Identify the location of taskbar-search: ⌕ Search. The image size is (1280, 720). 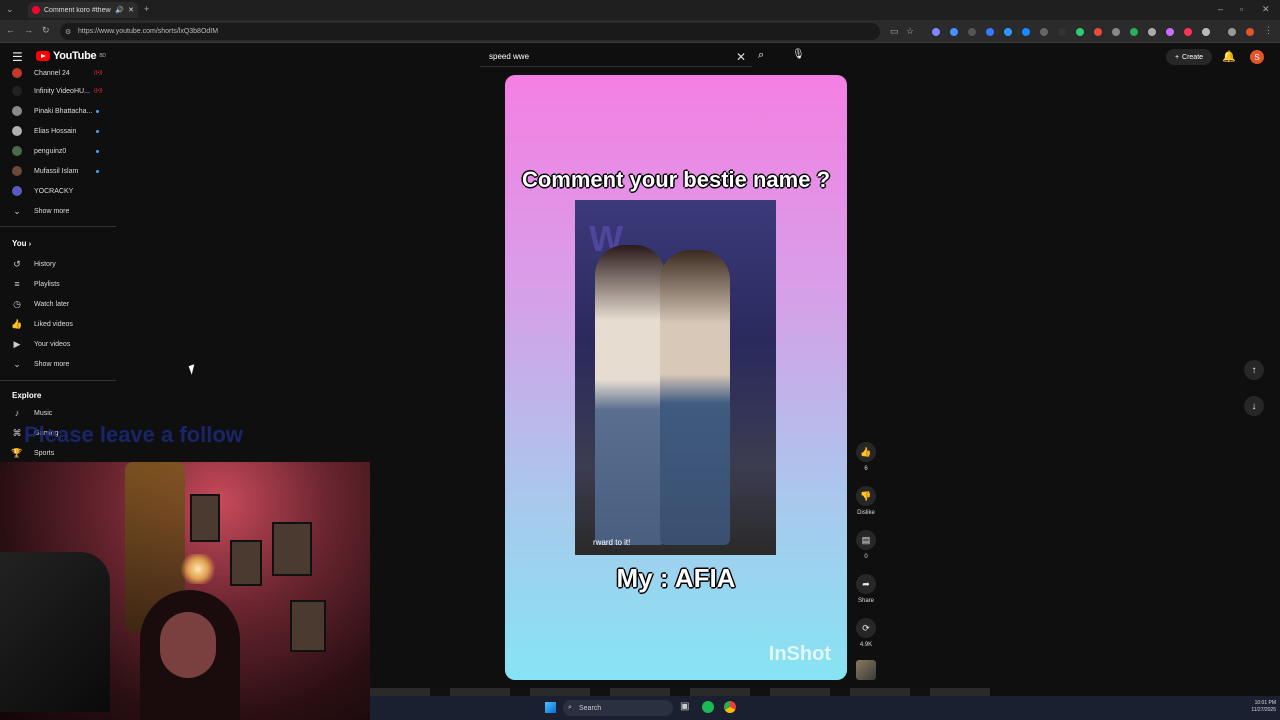
(618, 708).